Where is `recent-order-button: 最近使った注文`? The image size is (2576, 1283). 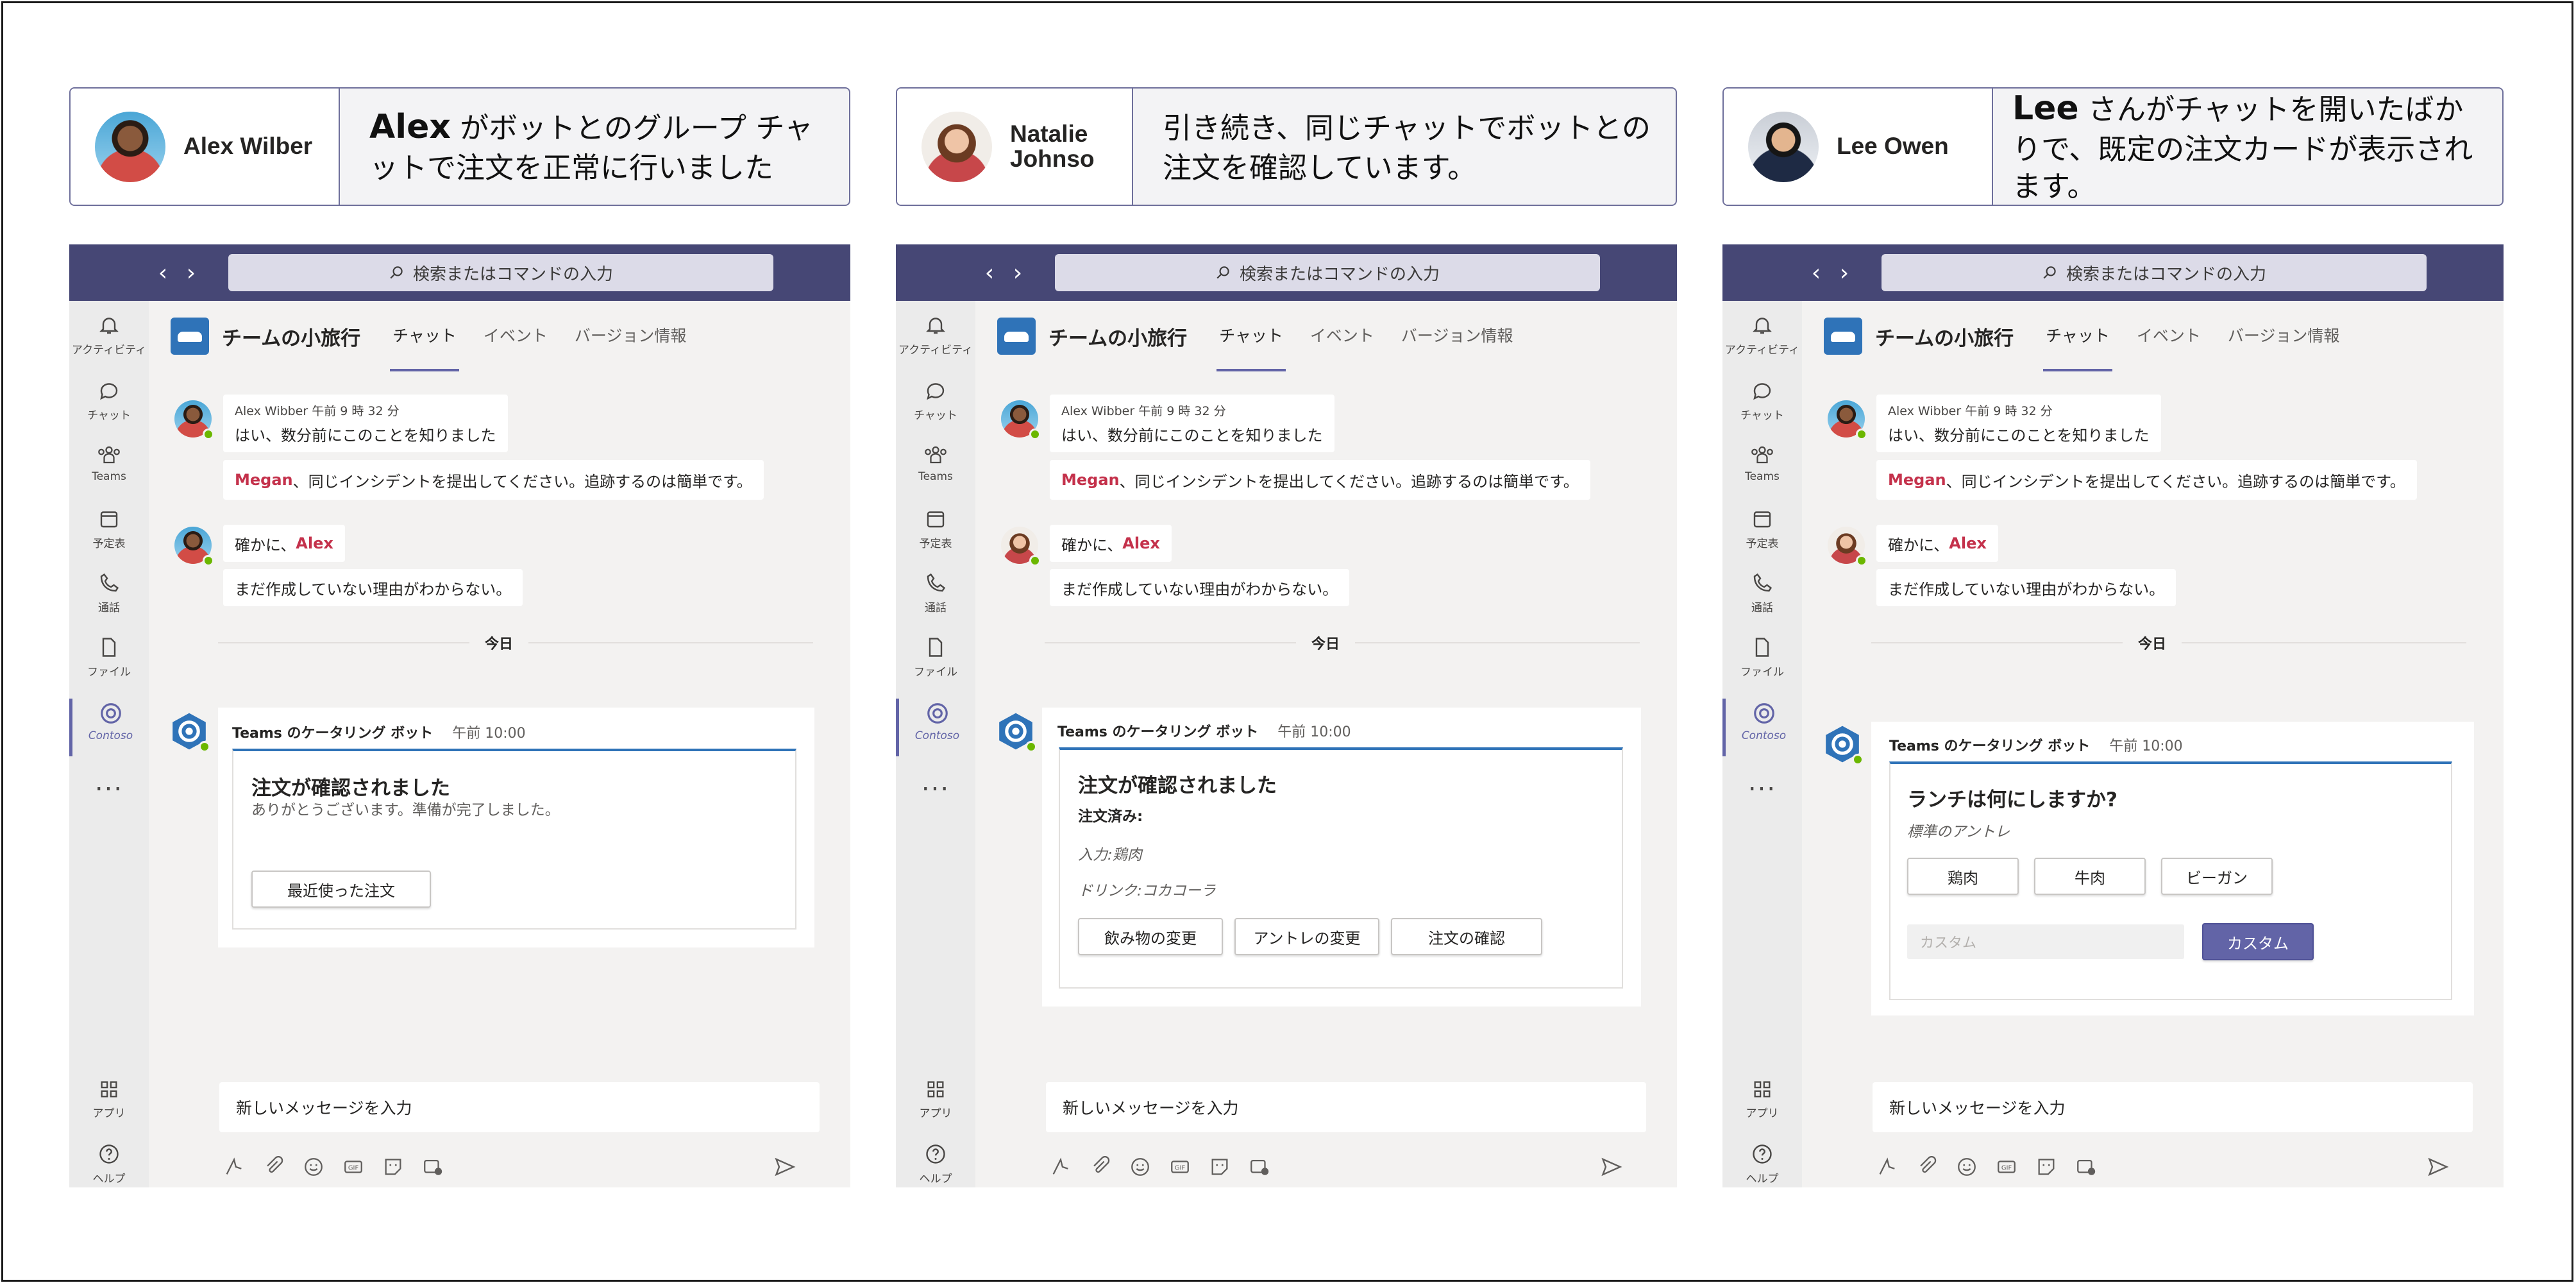
recent-order-button: 最近使った注文 is located at coordinates (341, 889).